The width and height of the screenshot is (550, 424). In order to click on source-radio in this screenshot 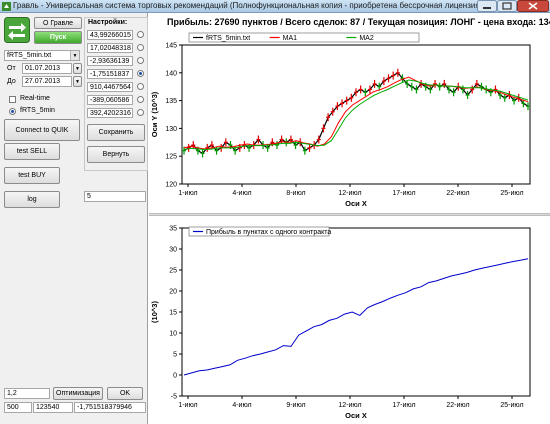, I will do `click(12, 111)`.